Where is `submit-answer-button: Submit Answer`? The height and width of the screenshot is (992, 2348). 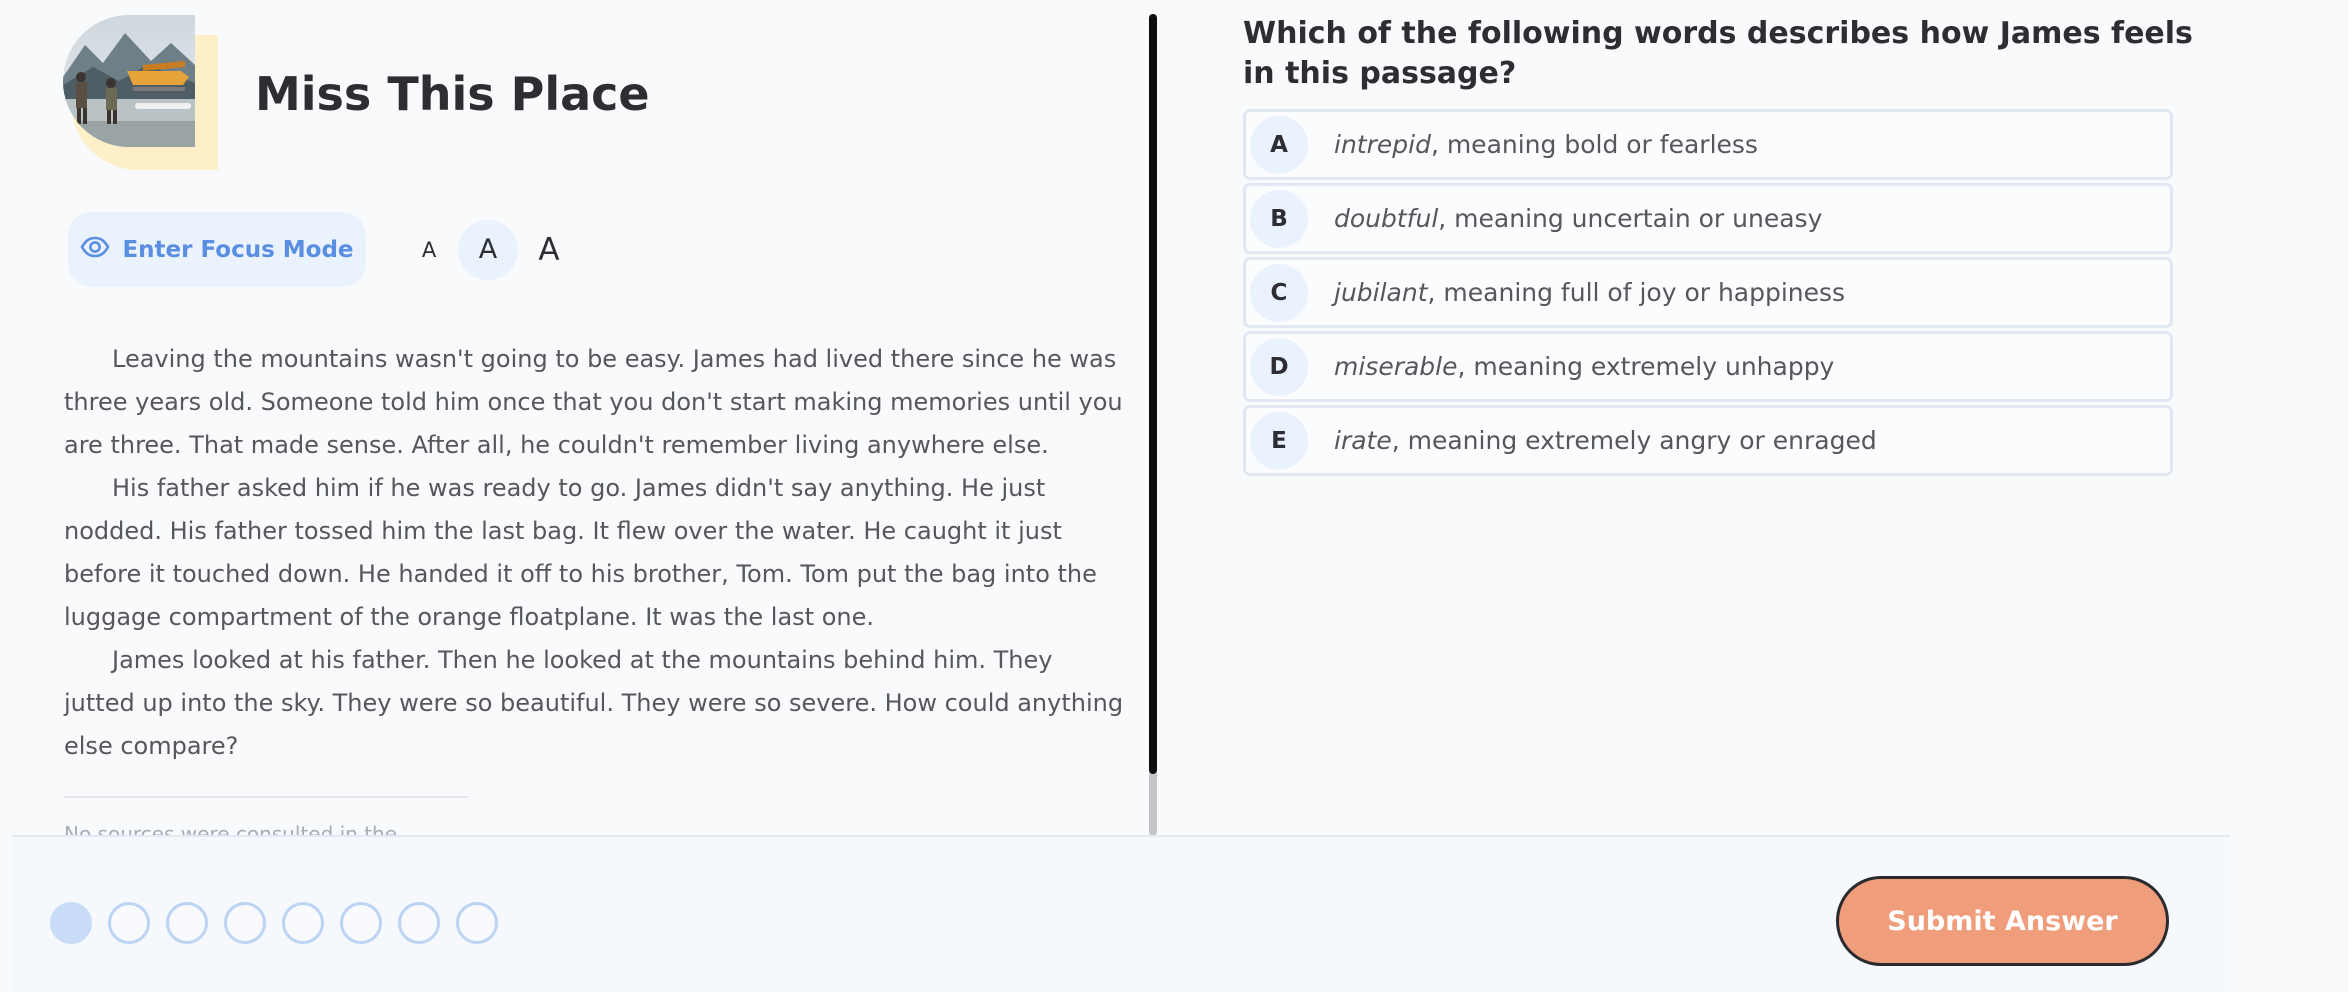 submit-answer-button: Submit Answer is located at coordinates (2002, 921).